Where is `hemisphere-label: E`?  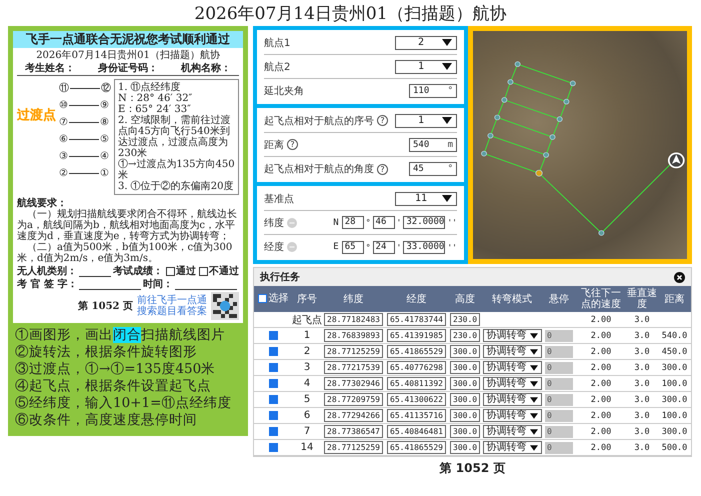
hemisphere-label: E is located at coordinates (336, 247).